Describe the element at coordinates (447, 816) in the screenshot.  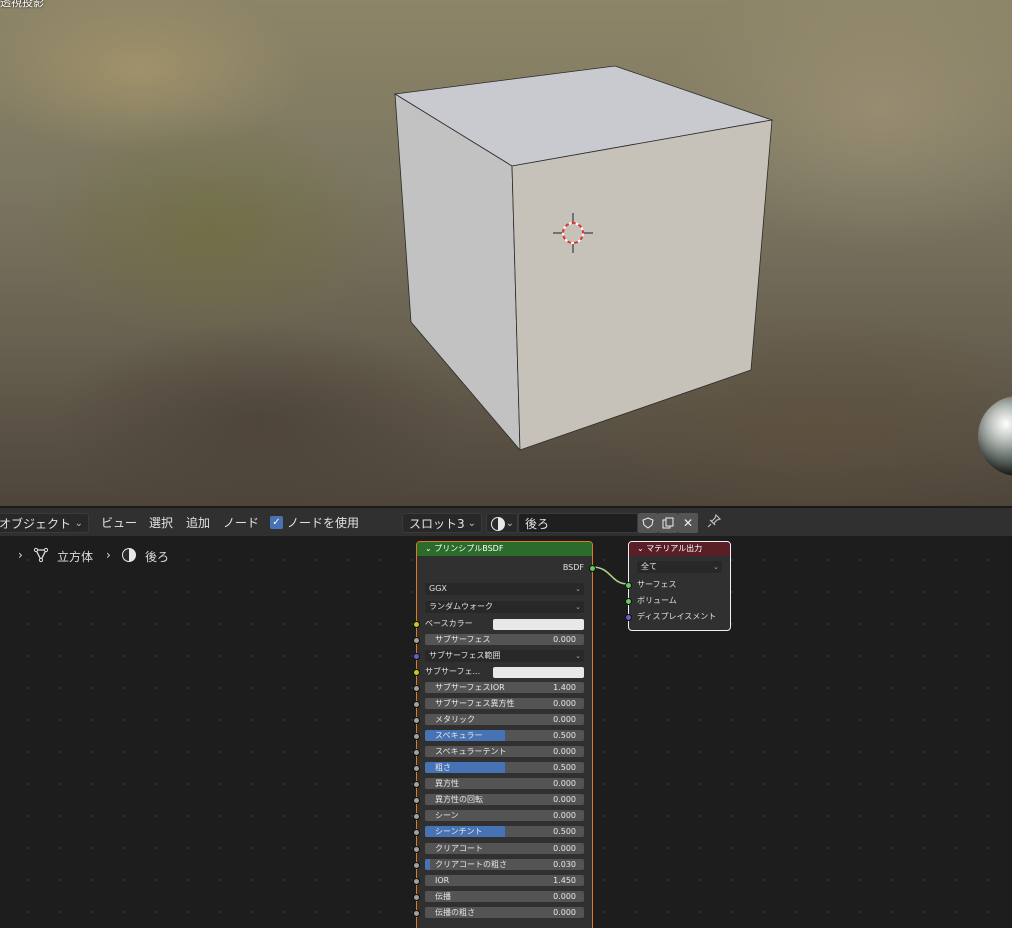
I see `field-label: シーン` at that location.